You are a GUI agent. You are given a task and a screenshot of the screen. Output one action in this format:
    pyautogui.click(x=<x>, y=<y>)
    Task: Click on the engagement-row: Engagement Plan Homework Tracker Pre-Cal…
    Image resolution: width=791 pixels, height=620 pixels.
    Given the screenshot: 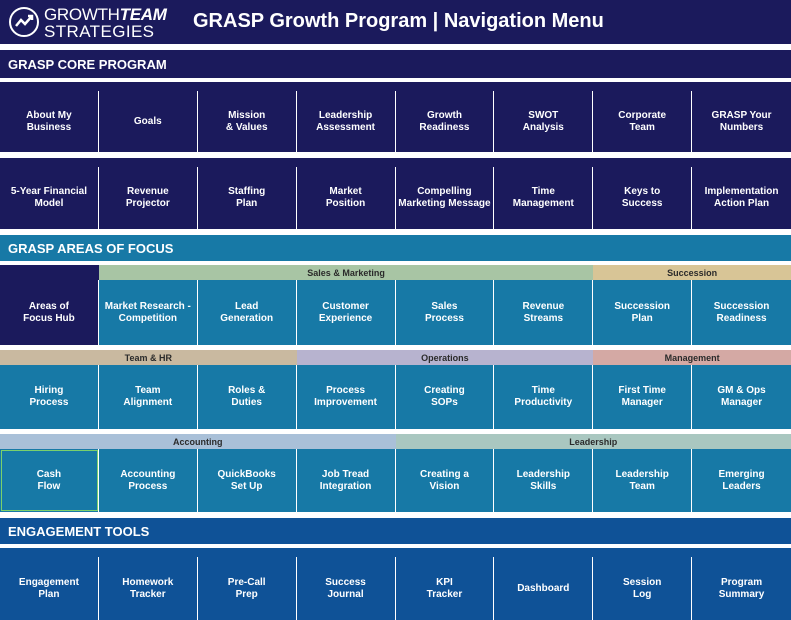 What is the action you would take?
    pyautogui.click(x=395, y=588)
    